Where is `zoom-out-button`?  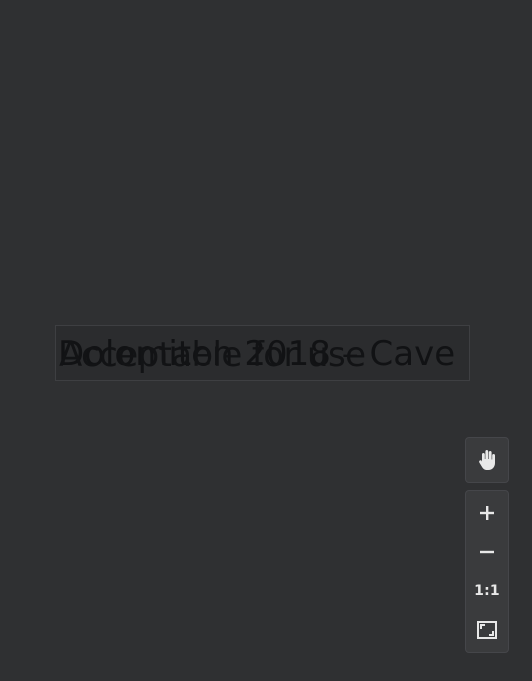
zoom-out-button is located at coordinates (487, 552).